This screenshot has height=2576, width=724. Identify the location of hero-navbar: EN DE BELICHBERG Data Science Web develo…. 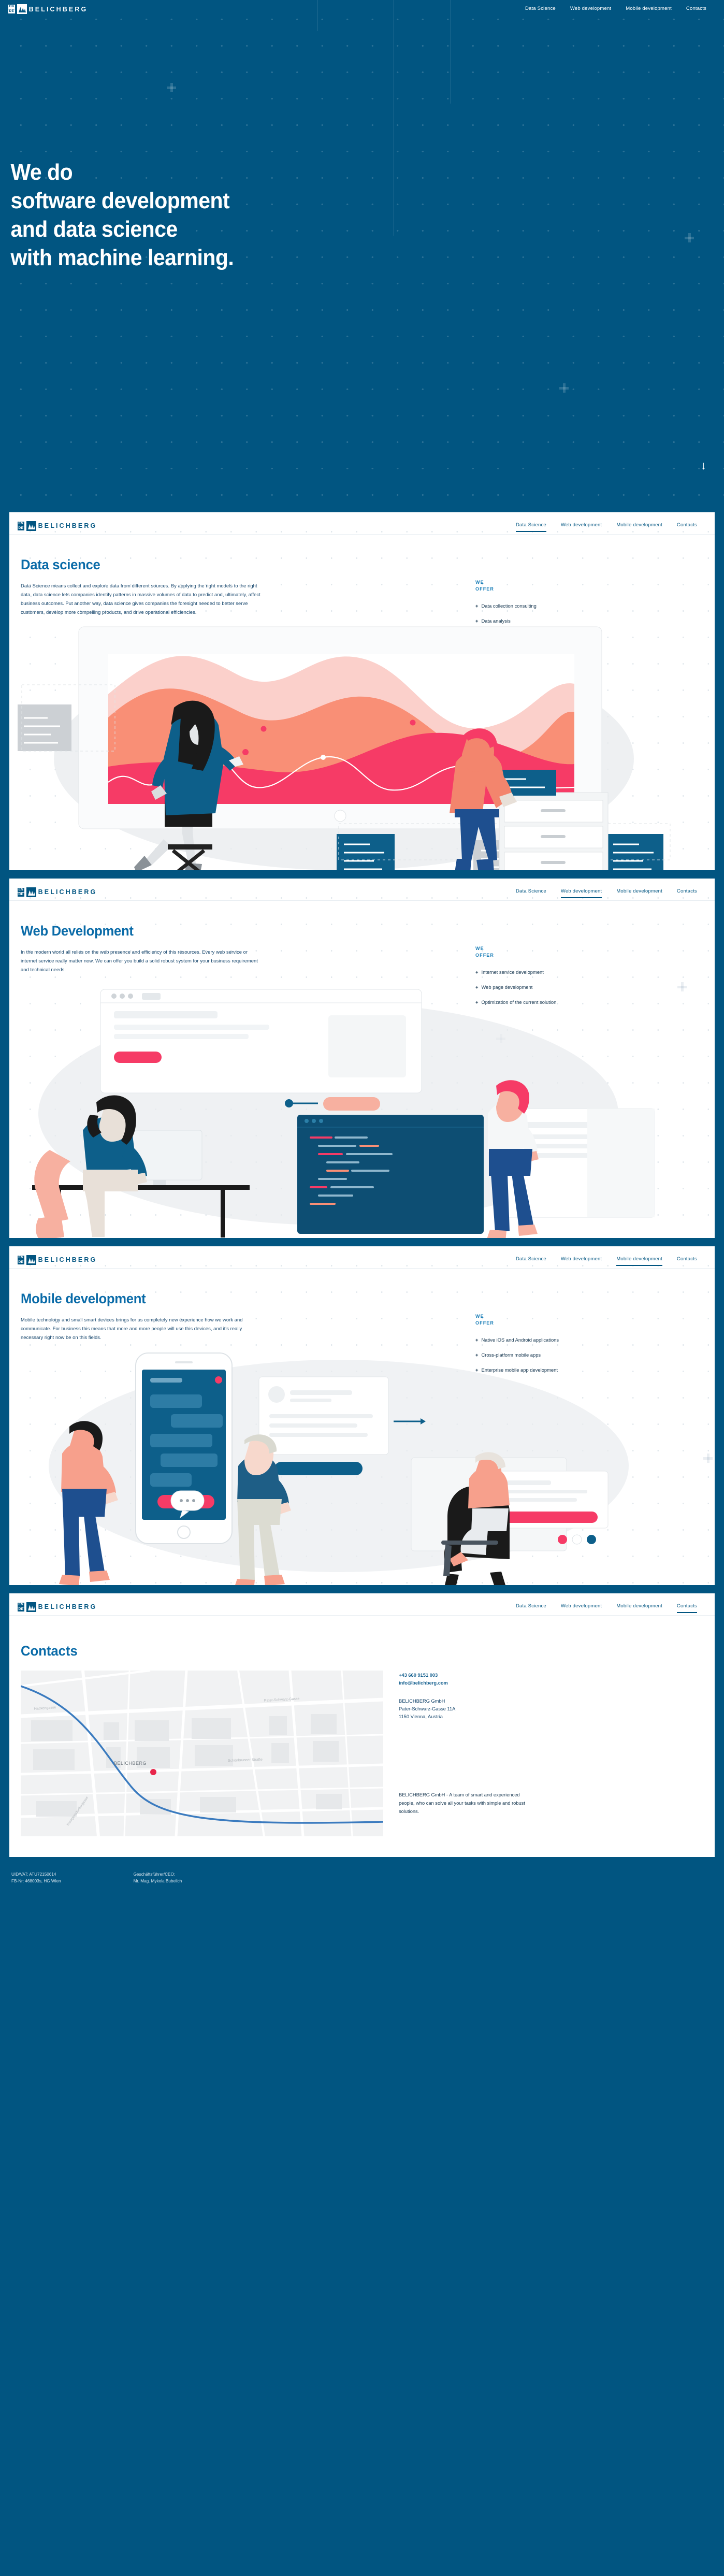
(362, 8).